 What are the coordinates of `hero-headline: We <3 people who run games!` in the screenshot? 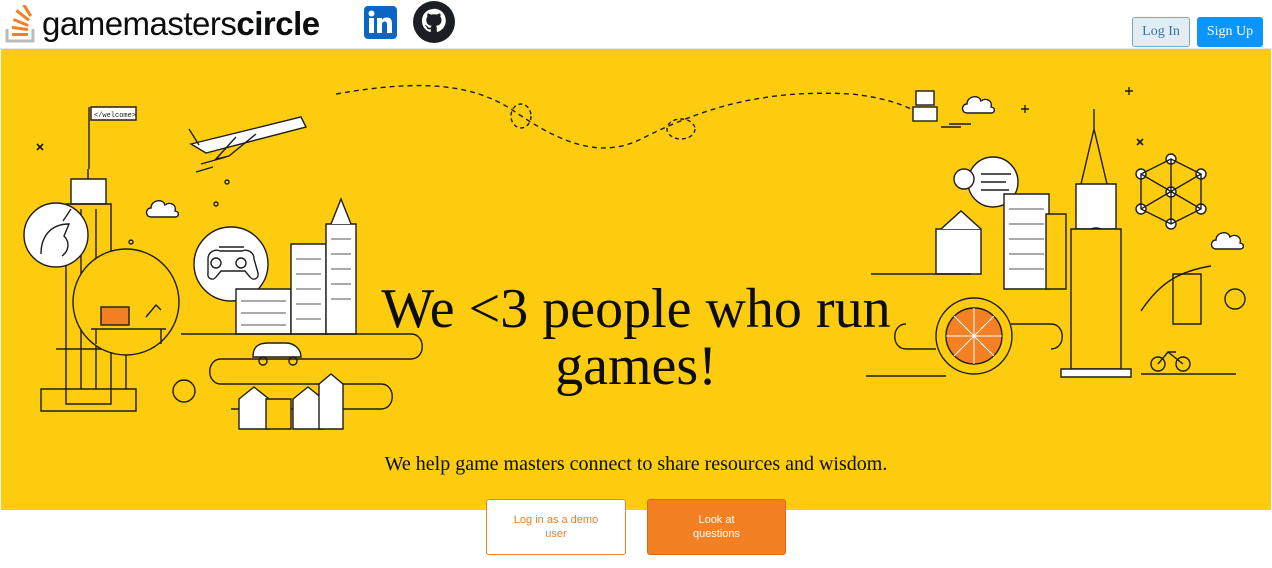 It's located at (636, 337).